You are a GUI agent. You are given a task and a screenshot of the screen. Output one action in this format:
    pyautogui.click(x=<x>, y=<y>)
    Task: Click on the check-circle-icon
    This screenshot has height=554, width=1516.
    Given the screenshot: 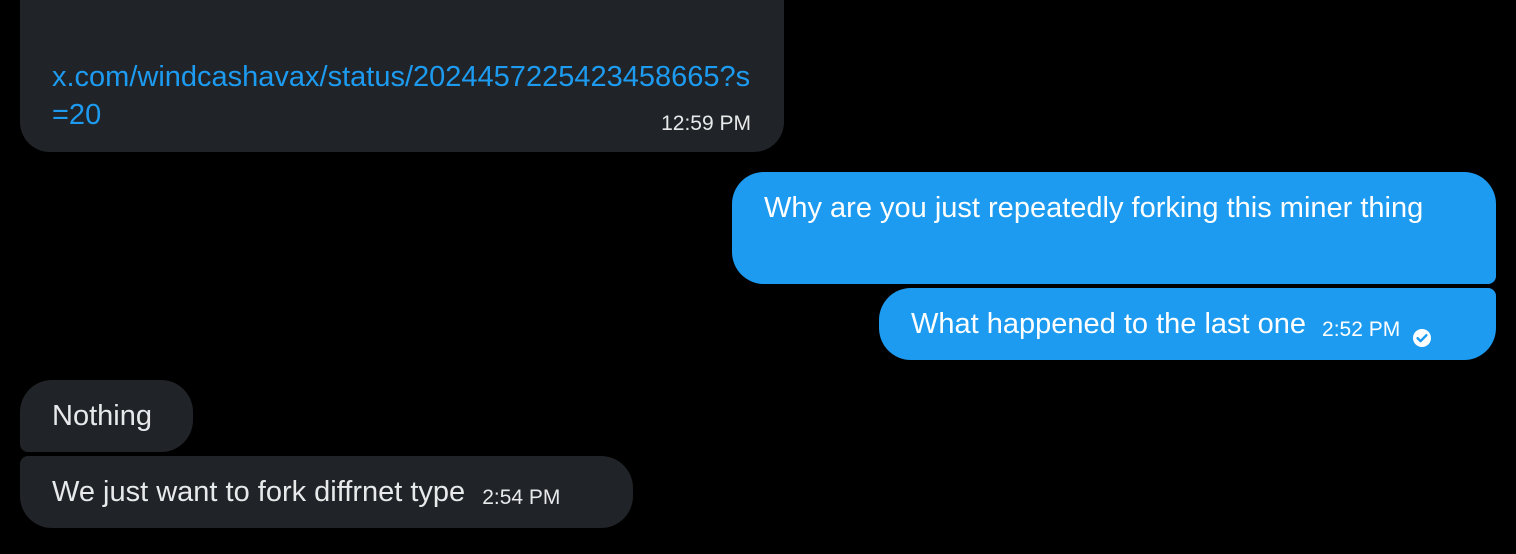 What is the action you would take?
    pyautogui.click(x=1422, y=333)
    